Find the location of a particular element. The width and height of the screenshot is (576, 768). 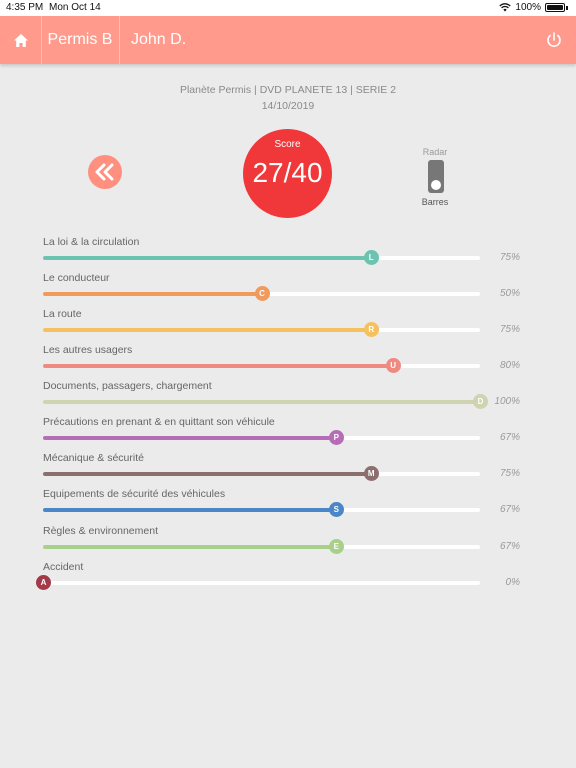

score-value: 27/40 is located at coordinates (287, 172).